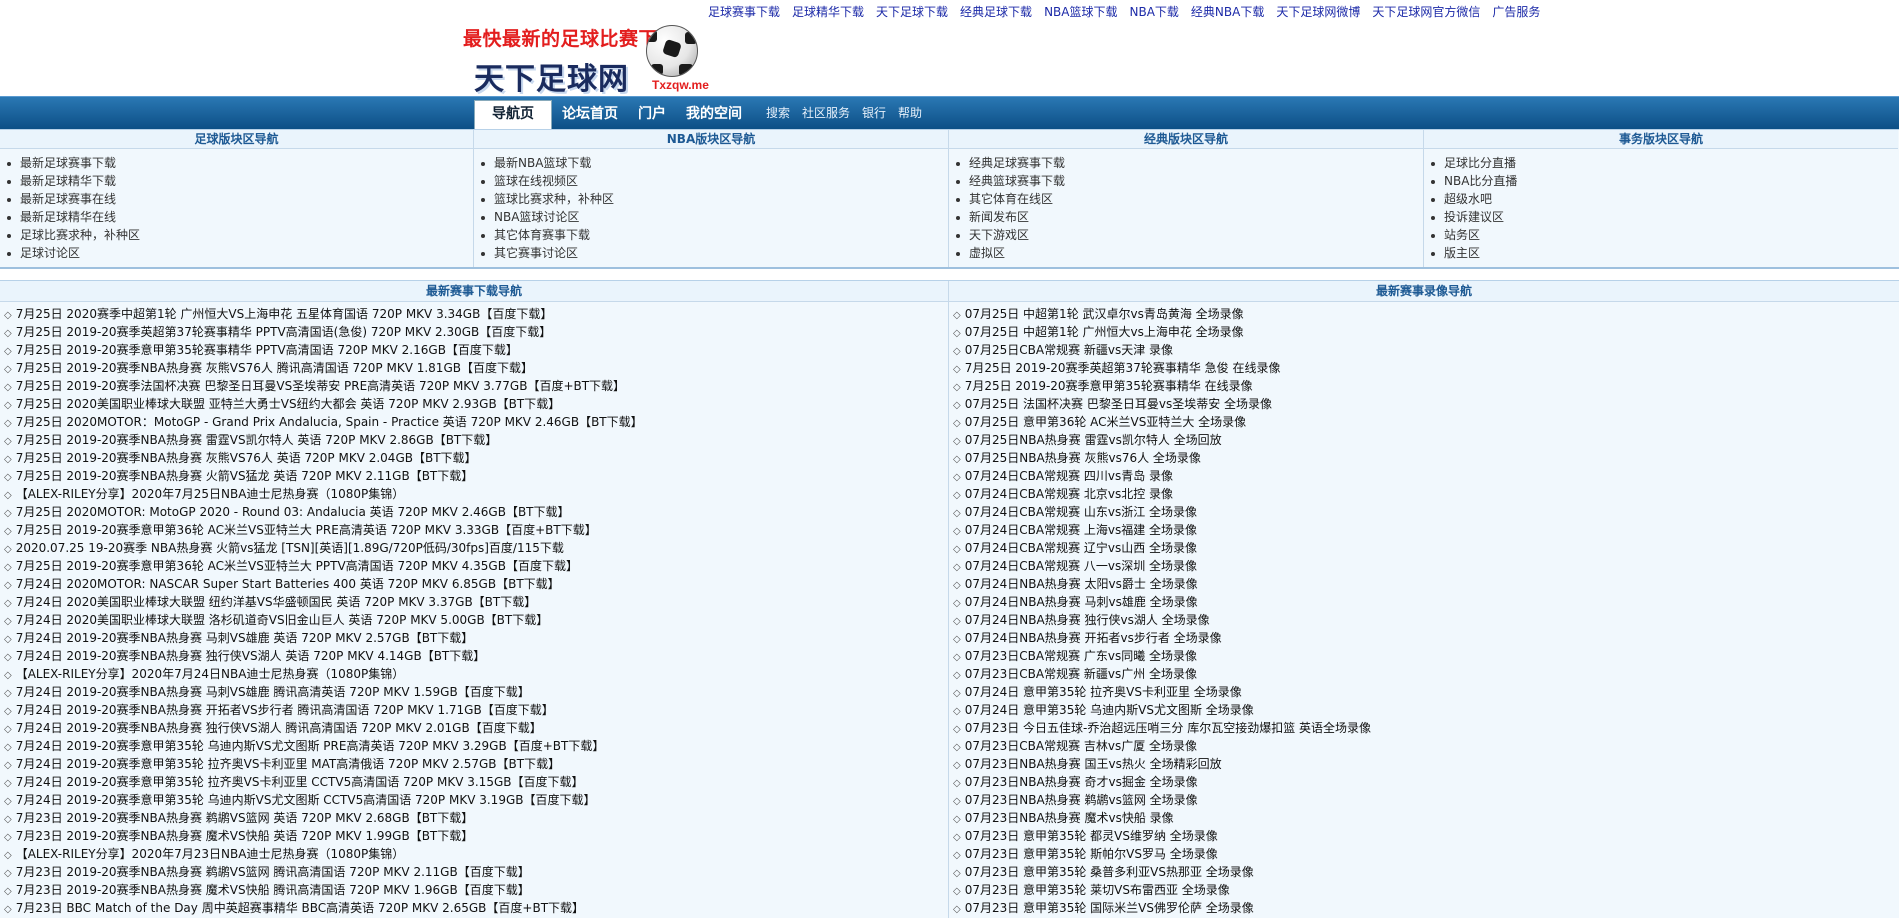 The image size is (1899, 918). I want to click on category-link: 版主区, so click(1462, 253).